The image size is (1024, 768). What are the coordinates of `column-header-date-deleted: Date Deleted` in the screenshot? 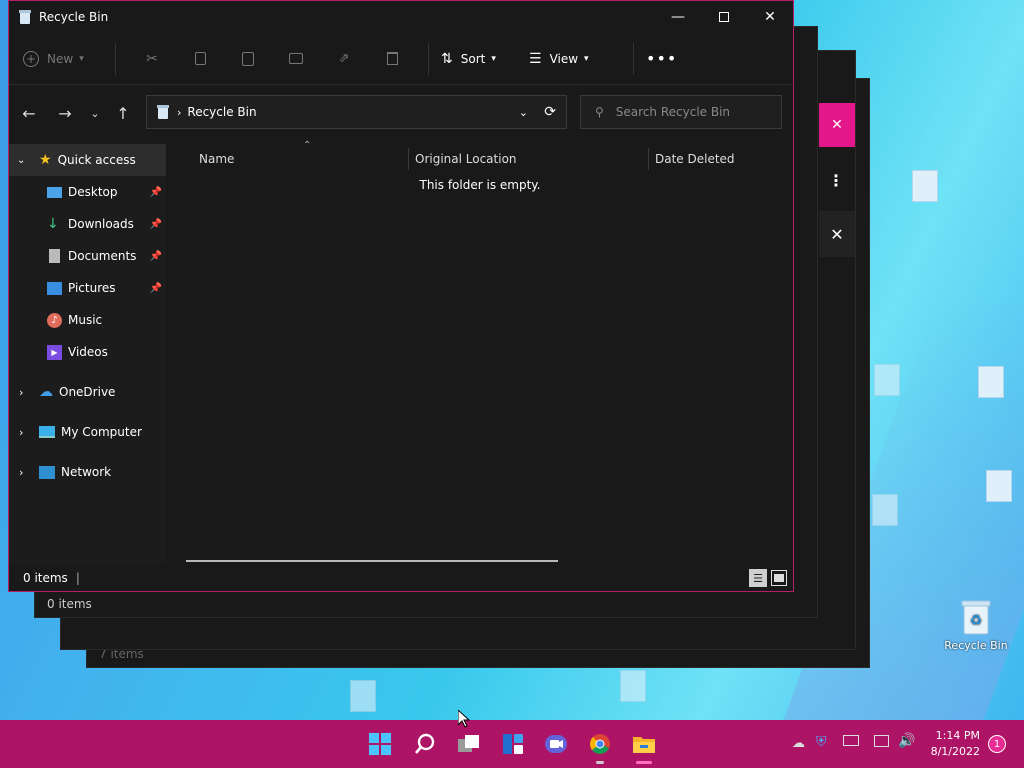 It's located at (695, 159).